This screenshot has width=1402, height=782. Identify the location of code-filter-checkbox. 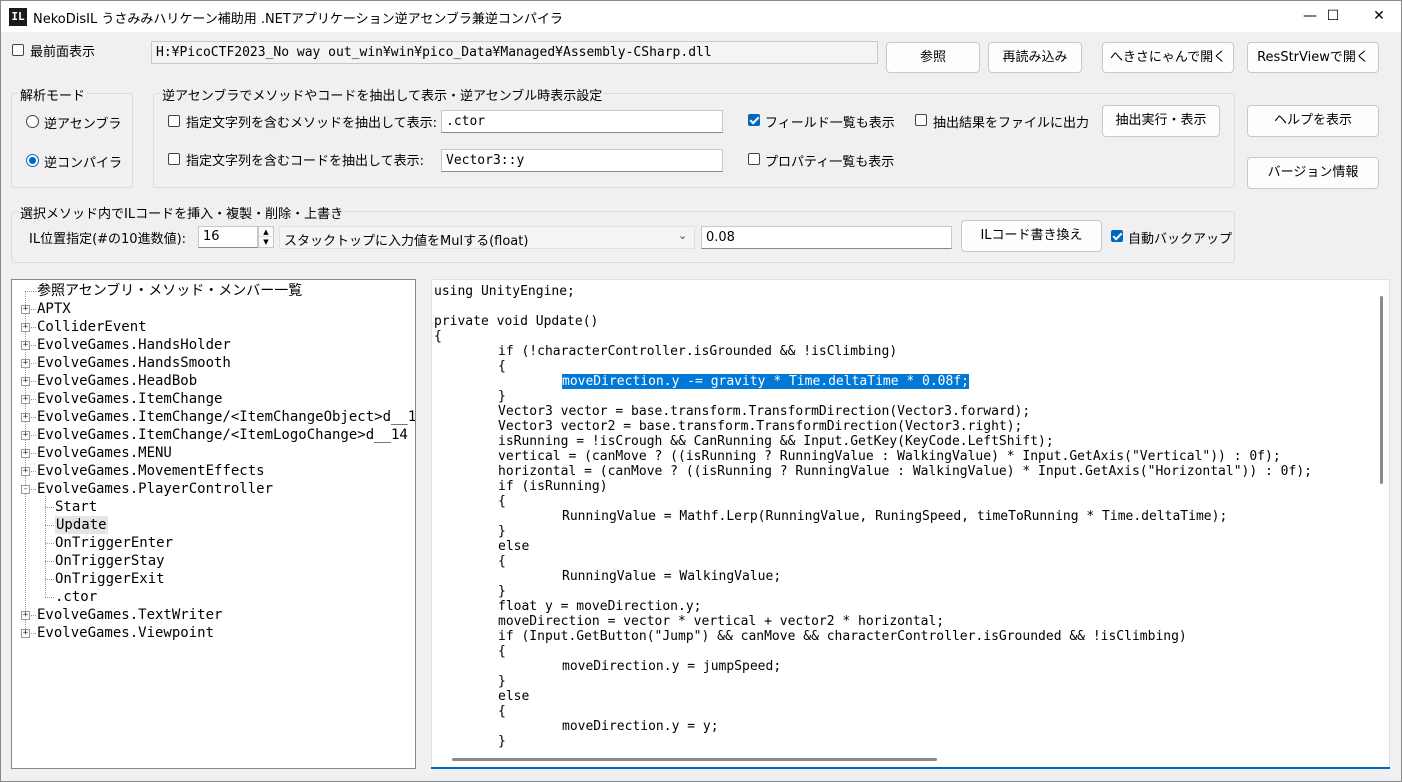
(174, 159).